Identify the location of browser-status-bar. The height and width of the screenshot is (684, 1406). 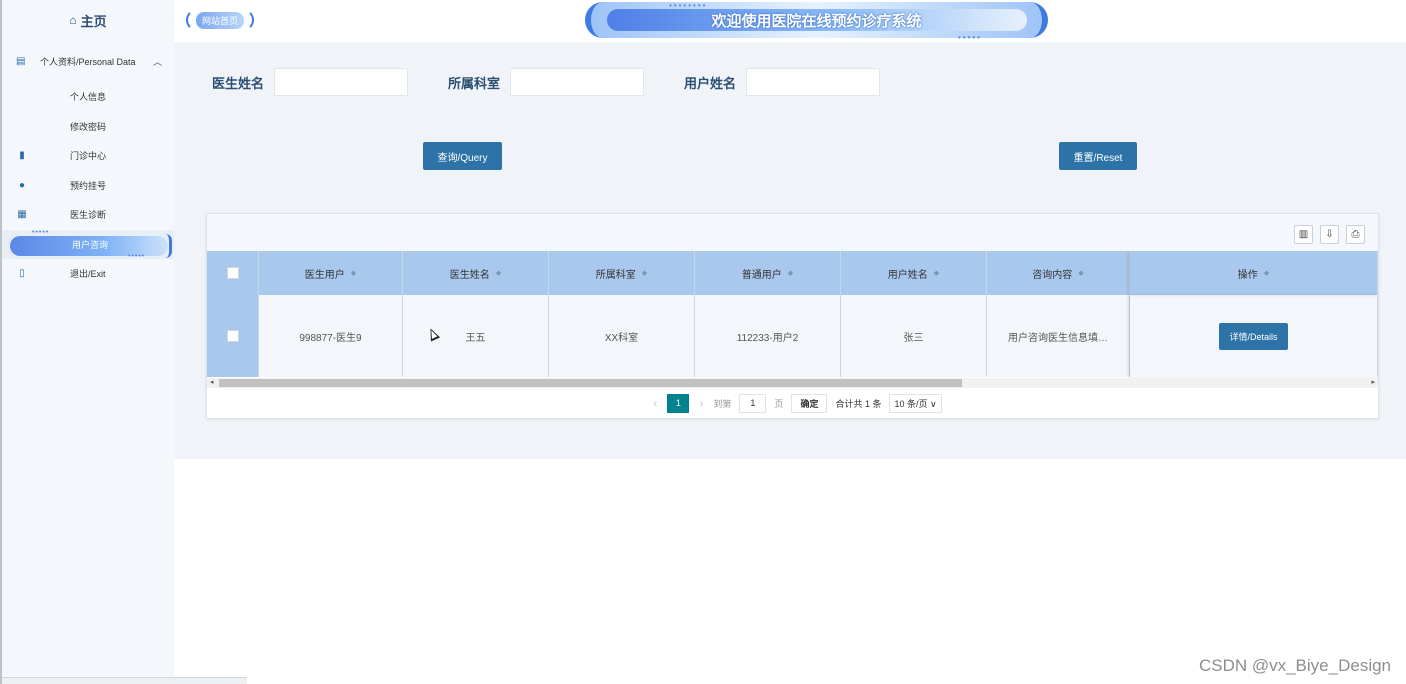
(124, 680).